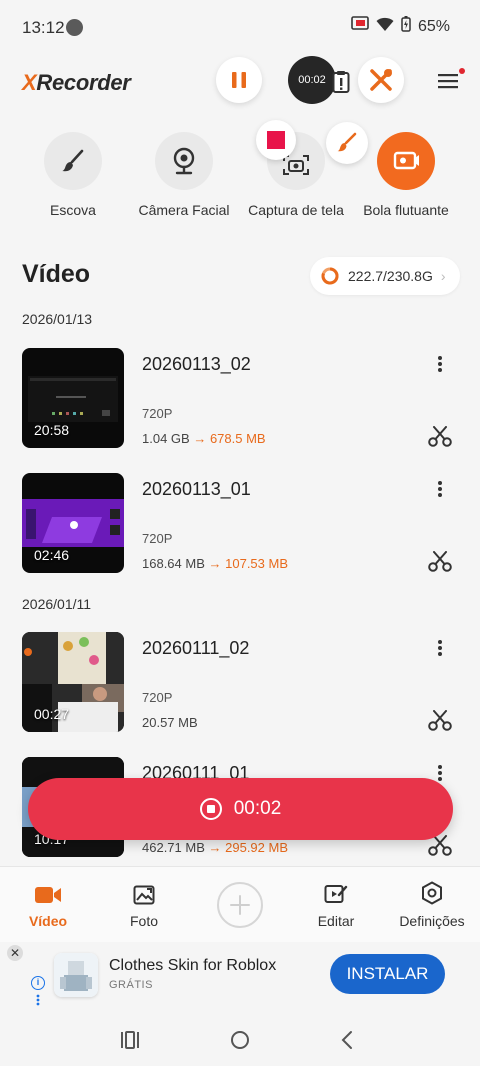  I want to click on storage-text: 222.7/230.8G, so click(390, 276).